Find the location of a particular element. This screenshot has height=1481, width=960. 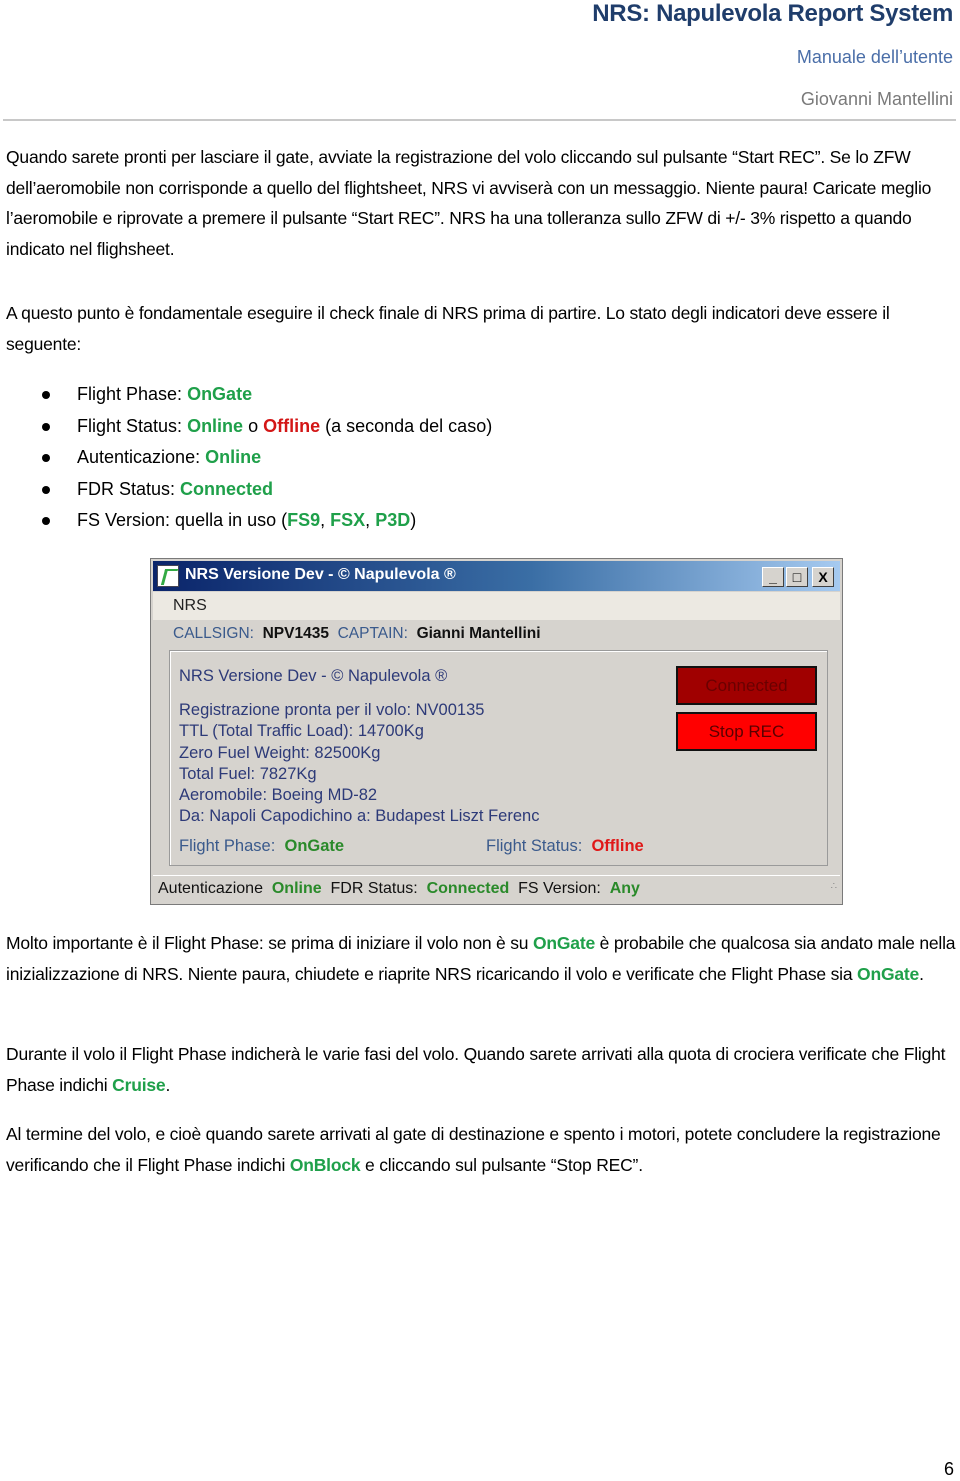

flight-detail-line: Total Fuel: 7827Kg is located at coordinates (248, 773).